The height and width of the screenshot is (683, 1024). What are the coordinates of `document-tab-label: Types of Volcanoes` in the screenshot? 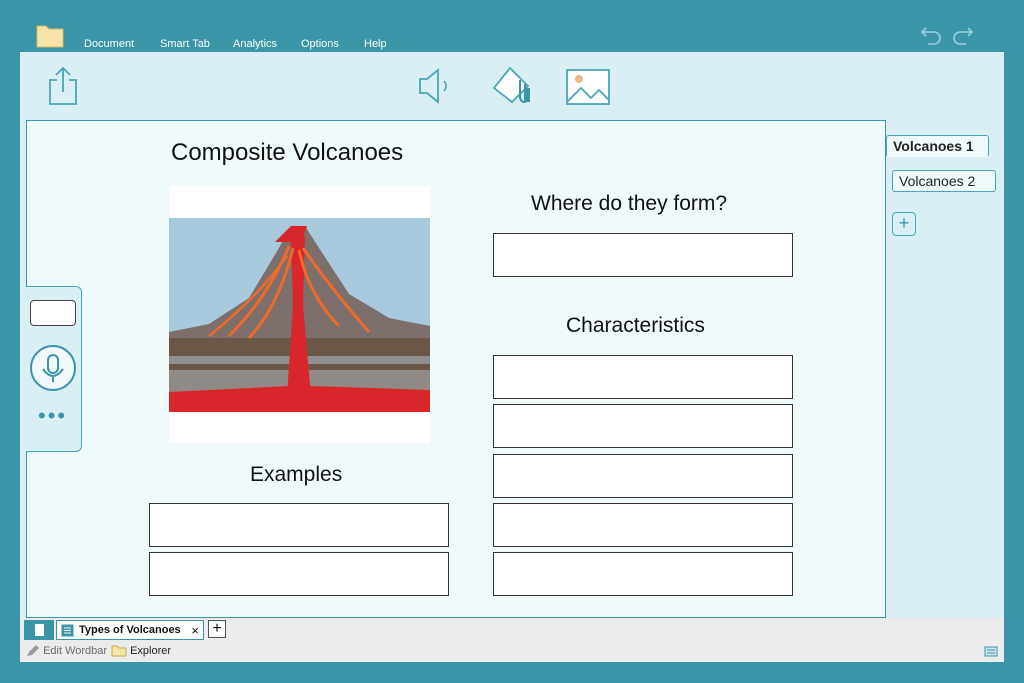 It's located at (130, 630).